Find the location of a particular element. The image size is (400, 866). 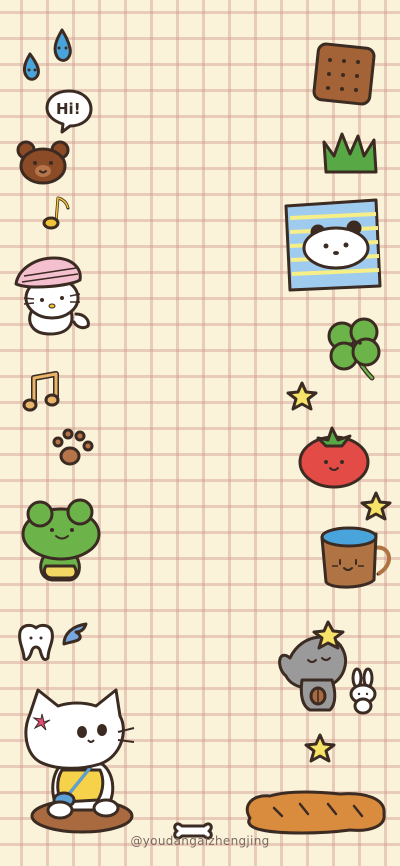

clover-icon is located at coordinates (354, 349).